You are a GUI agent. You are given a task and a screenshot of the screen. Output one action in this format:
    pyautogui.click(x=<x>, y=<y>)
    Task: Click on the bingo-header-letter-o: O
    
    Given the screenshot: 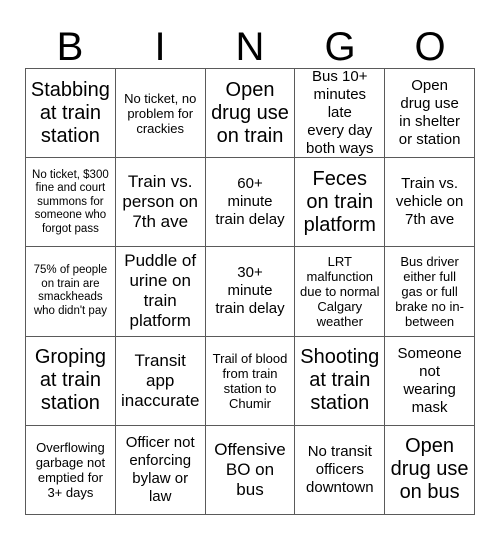 What is the action you would take?
    pyautogui.click(x=430, y=47)
    